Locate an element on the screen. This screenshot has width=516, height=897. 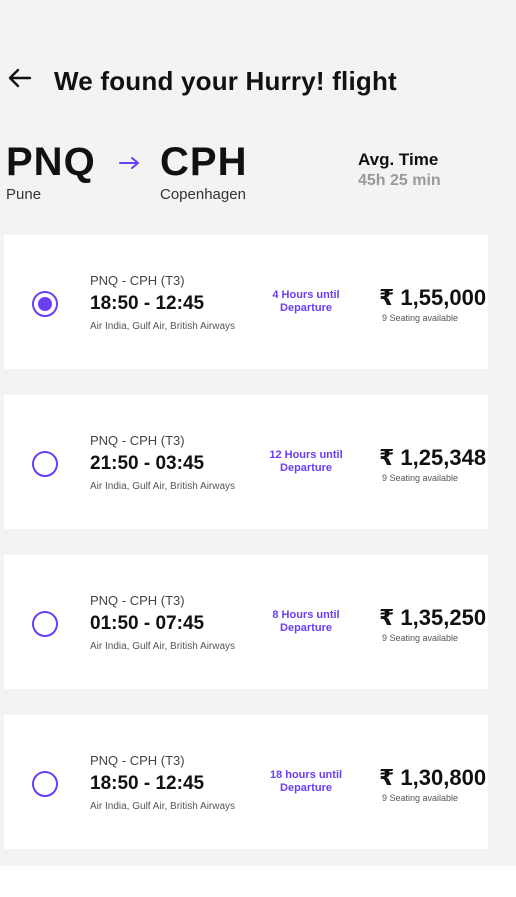
departure-countdown: 18 hours until Departure is located at coordinates (306, 781).